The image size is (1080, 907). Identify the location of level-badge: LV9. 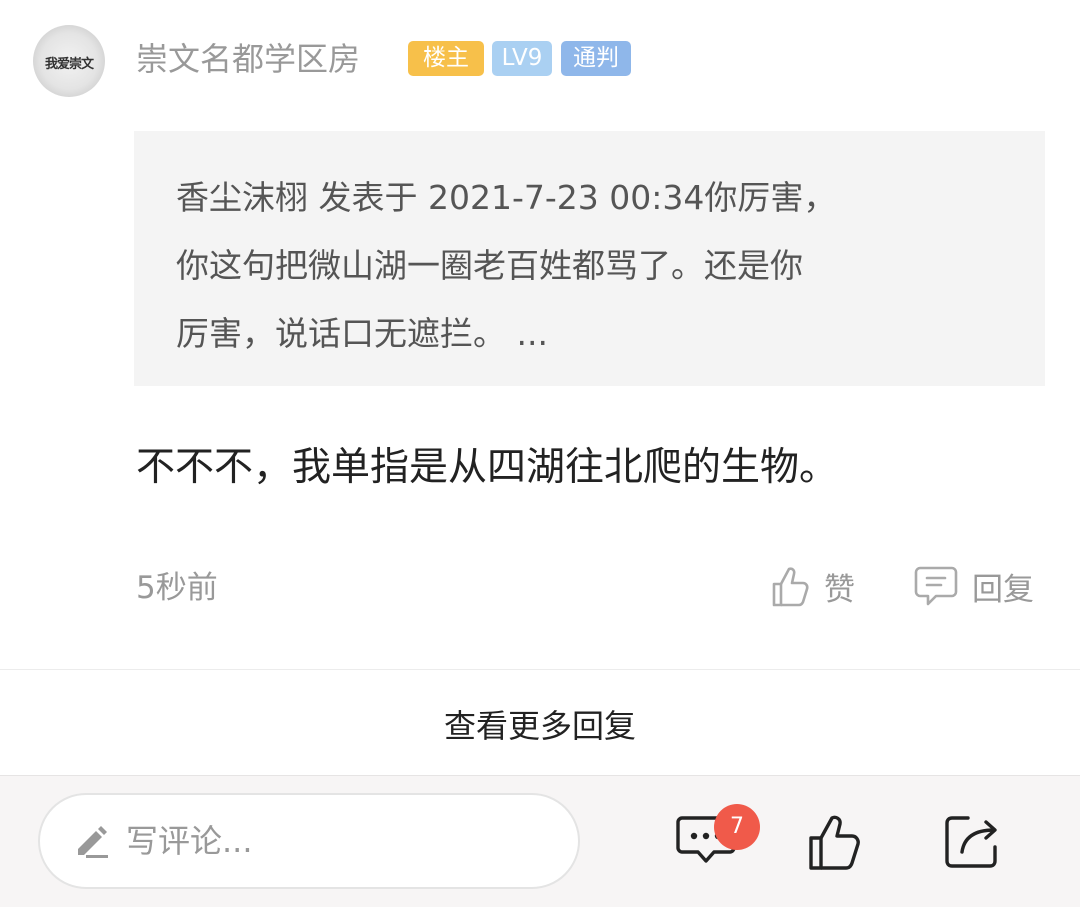
(522, 58).